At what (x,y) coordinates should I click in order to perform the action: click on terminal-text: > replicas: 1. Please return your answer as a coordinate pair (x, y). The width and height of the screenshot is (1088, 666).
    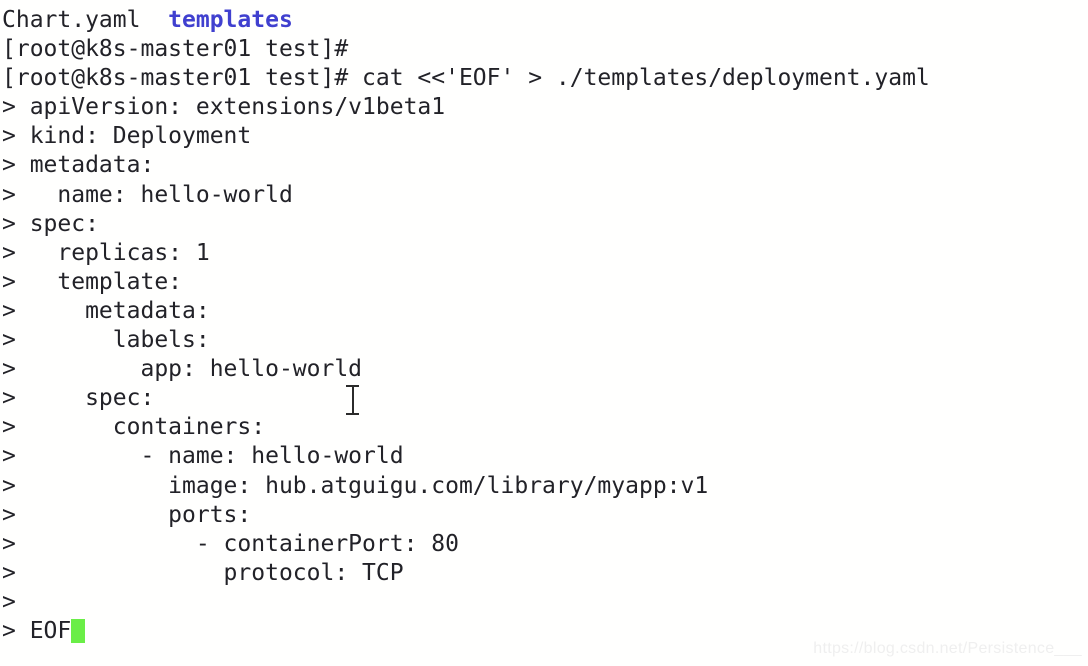
    Looking at the image, I should click on (106, 252).